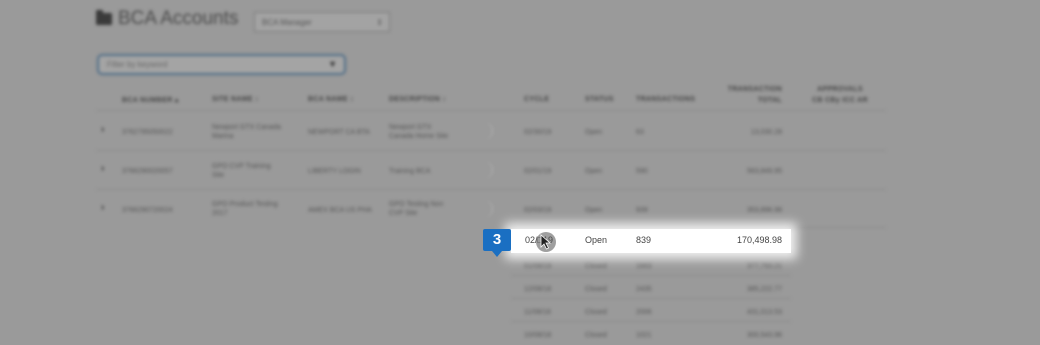 The image size is (1040, 345). I want to click on col-header-approvals: APPROVALS CB CBy ICC AR, so click(840, 95).